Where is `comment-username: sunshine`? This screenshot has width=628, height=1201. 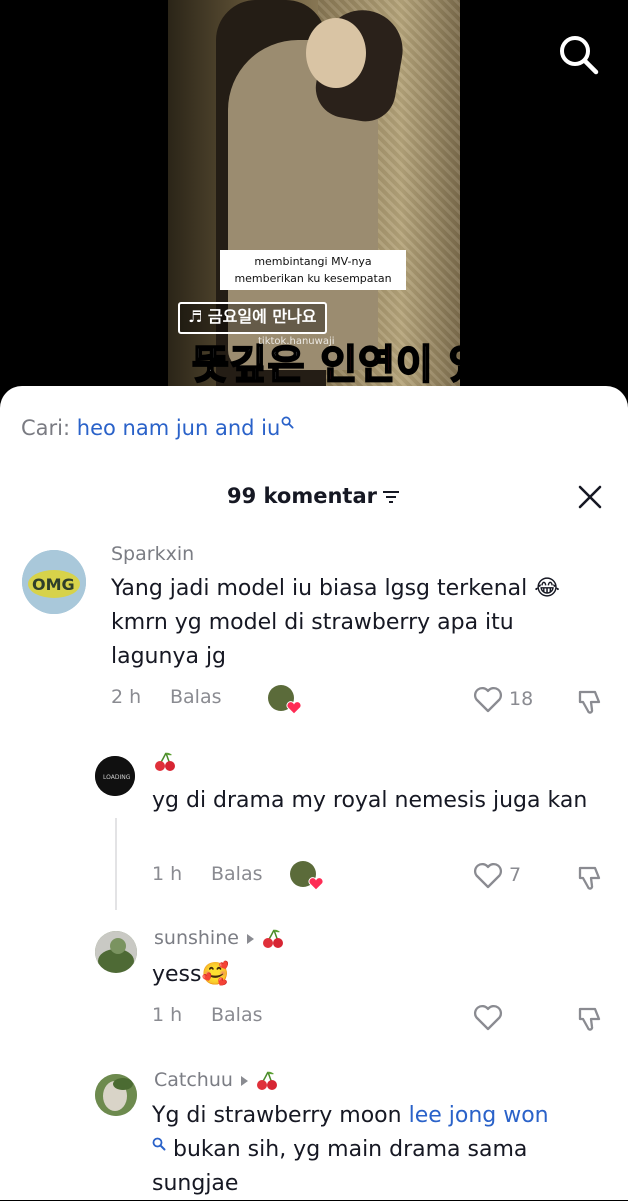 comment-username: sunshine is located at coordinates (219, 938).